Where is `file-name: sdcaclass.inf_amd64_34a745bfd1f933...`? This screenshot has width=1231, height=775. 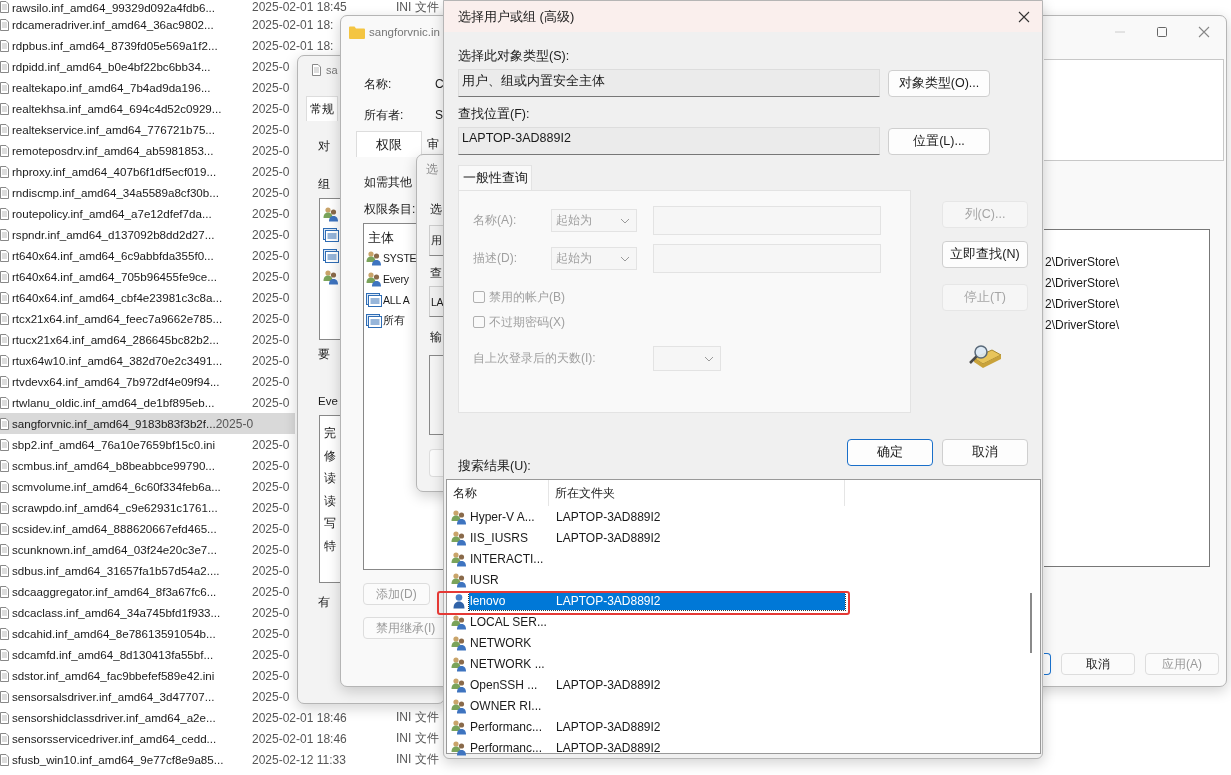
file-name: sdcaclass.inf_amd64_34a745bfd1f933... is located at coordinates (117, 612).